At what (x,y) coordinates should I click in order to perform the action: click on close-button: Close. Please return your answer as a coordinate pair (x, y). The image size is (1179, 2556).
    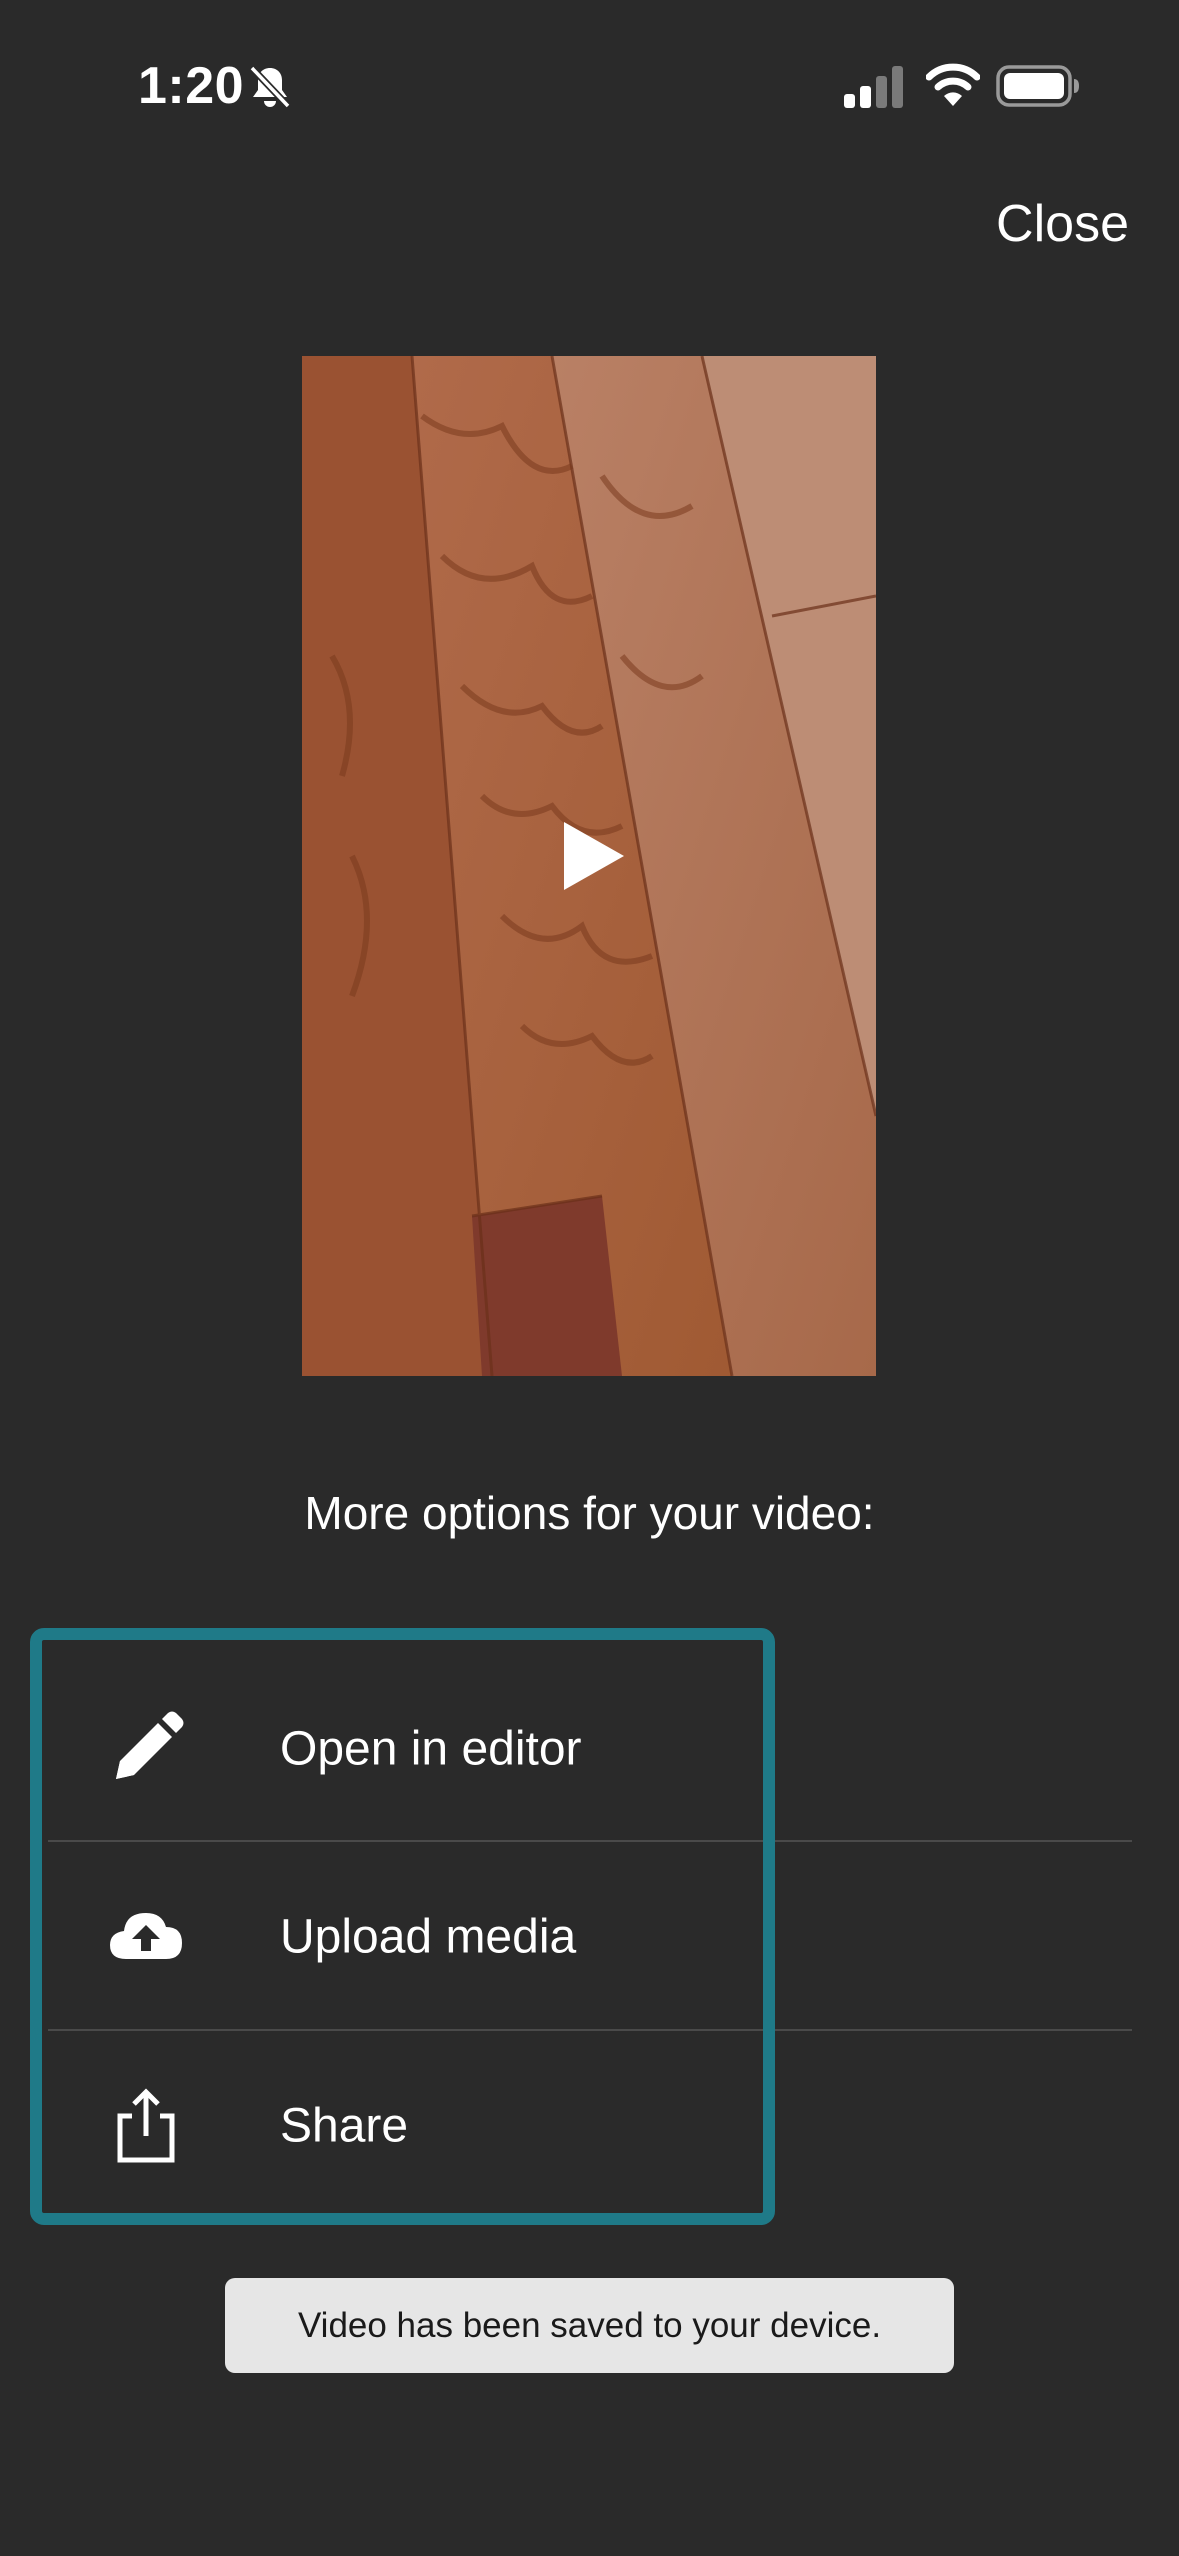
    Looking at the image, I should click on (1062, 224).